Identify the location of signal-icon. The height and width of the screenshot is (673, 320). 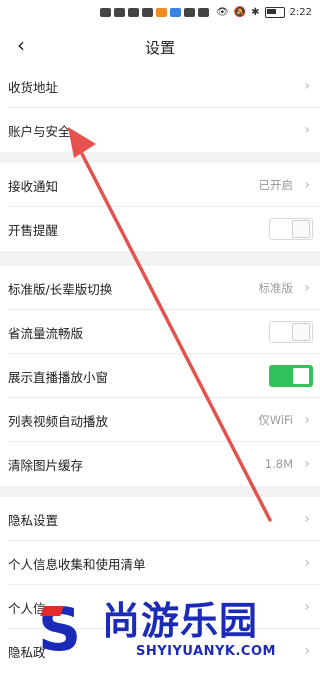
(119, 12).